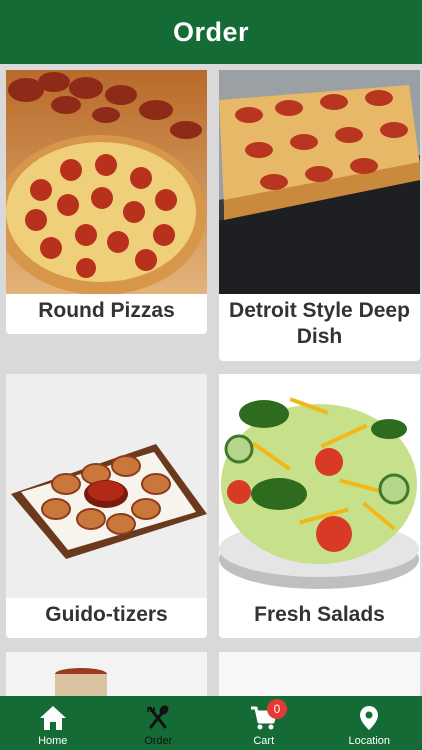 This screenshot has width=422, height=750. I want to click on category-image-partial-right, so click(319, 674).